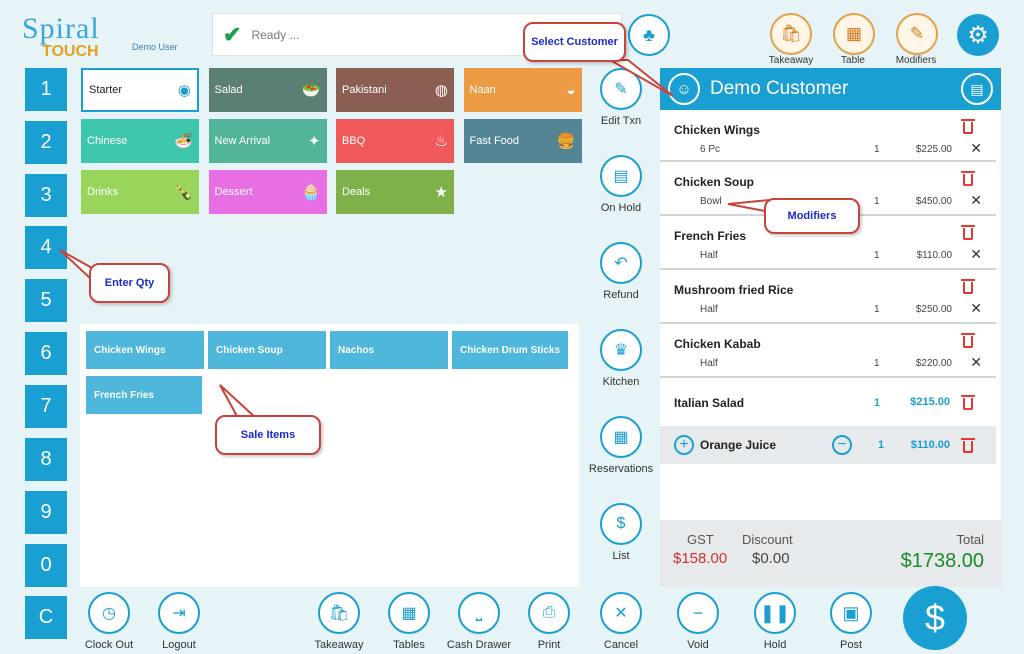  What do you see at coordinates (267, 350) in the screenshot?
I see `sale-item: Chicken Soup` at bounding box center [267, 350].